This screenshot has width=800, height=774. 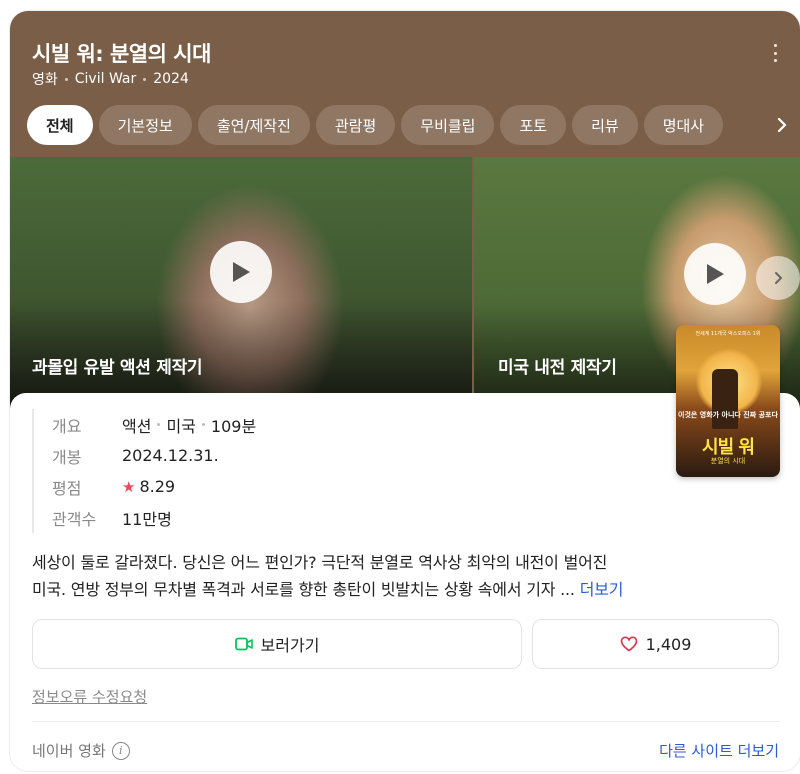 I want to click on movie-title: 시빌 워: 분열의 시대, so click(x=121, y=53).